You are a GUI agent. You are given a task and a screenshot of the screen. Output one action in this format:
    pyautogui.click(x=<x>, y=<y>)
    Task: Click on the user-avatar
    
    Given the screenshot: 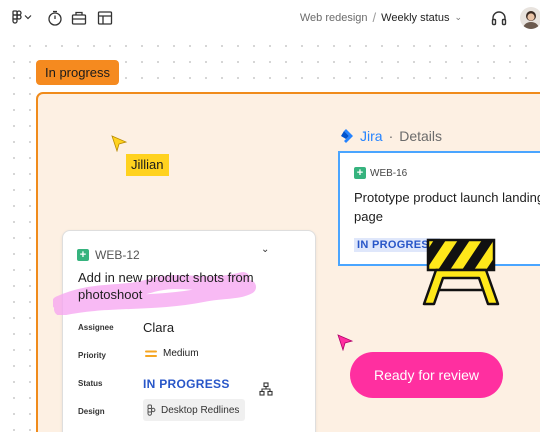 What is the action you would take?
    pyautogui.click(x=530, y=18)
    